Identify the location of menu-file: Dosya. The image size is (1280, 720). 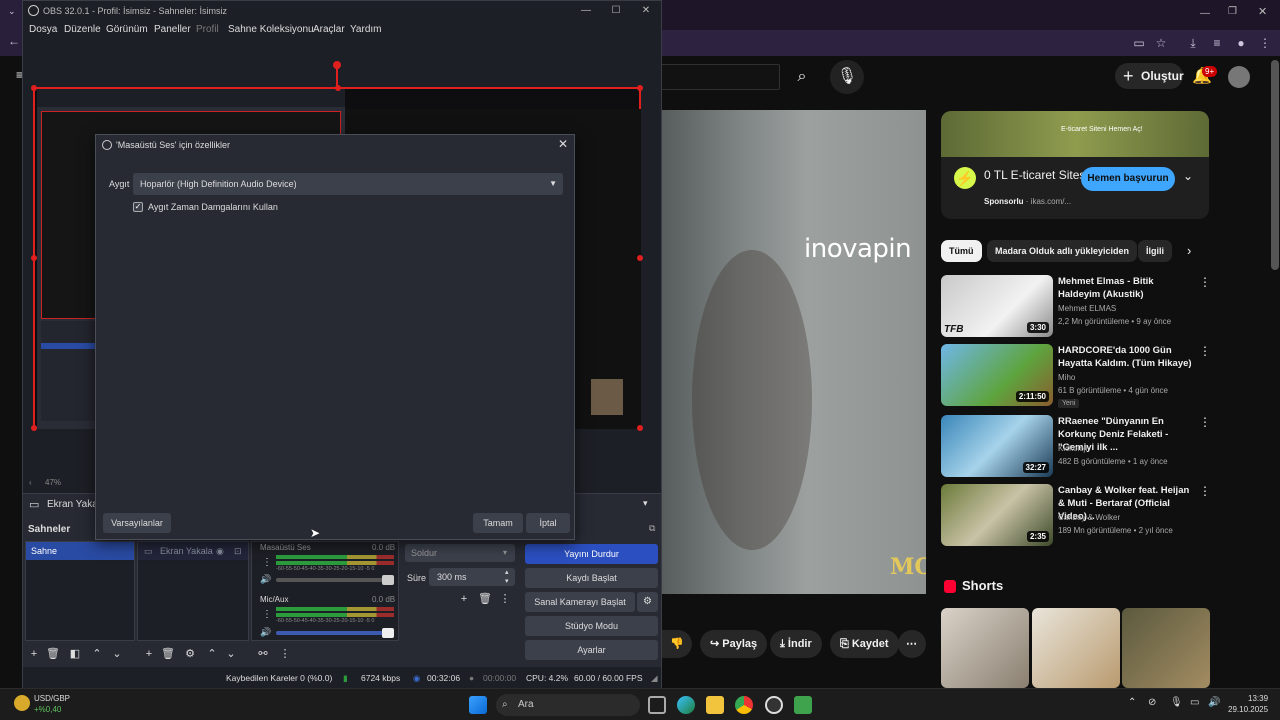
(43, 30).